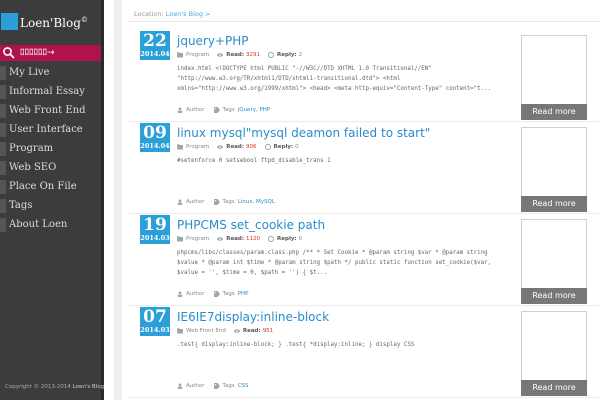 This screenshot has height=400, width=600. Describe the element at coordinates (9, 53) in the screenshot. I see `search-icon` at that location.